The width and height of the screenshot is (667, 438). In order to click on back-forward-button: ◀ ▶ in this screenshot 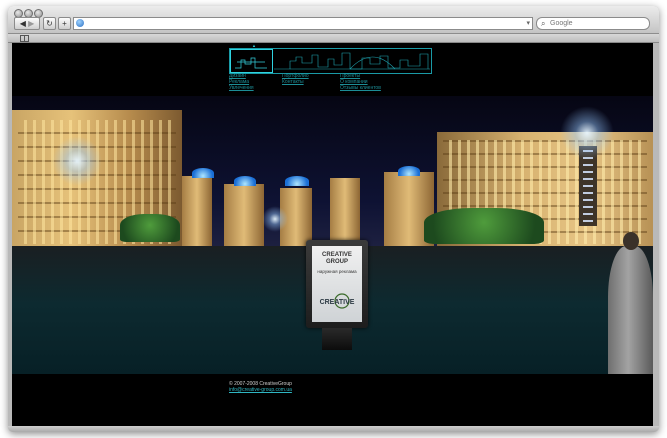, I will do `click(27, 23)`.